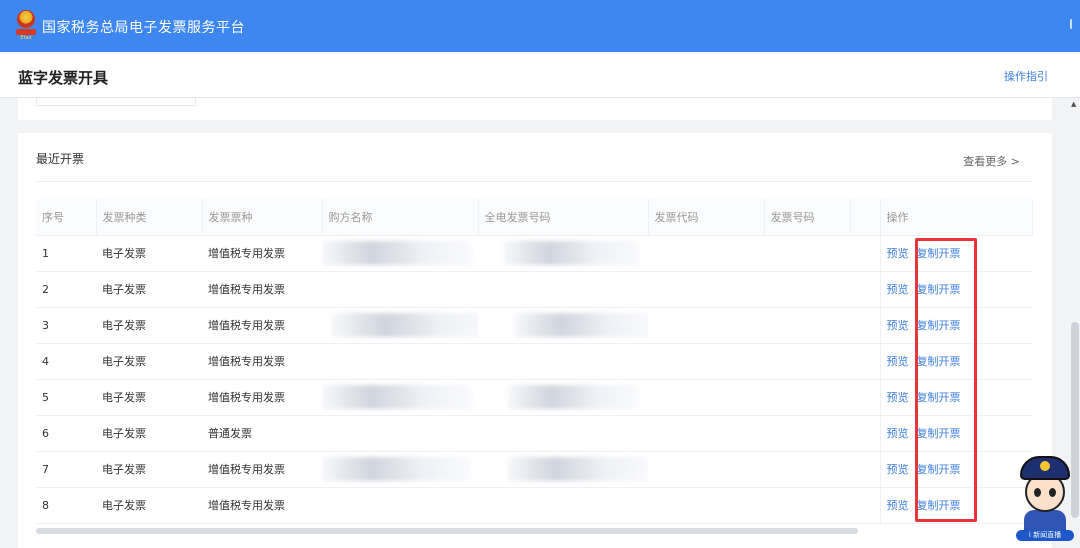  Describe the element at coordinates (540, 75) in the screenshot. I see `page-title-bar: 蓝字发票开具 操作指引` at that location.